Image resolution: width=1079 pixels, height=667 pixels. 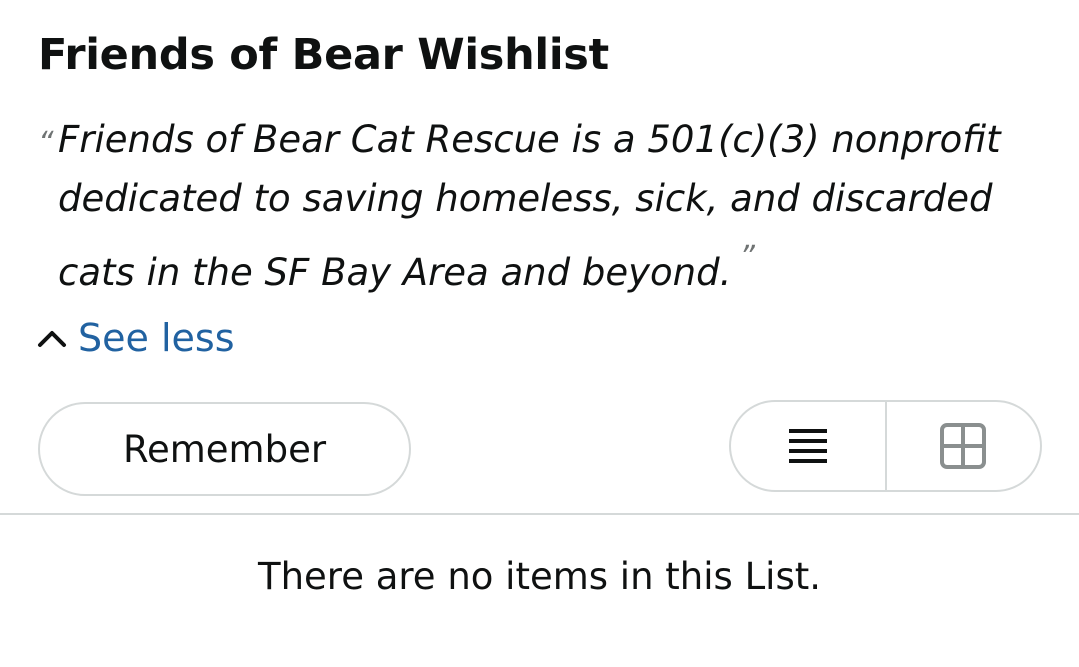 I want to click on page-title: Friends of Bear Wishlist, so click(x=323, y=55).